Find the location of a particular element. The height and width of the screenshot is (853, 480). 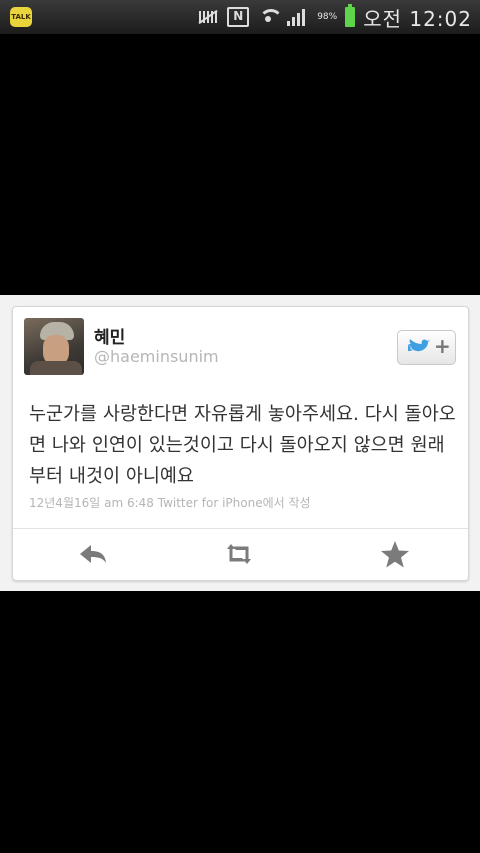

status-bar: TALK 98% 오전 12:02 is located at coordinates (240, 17).